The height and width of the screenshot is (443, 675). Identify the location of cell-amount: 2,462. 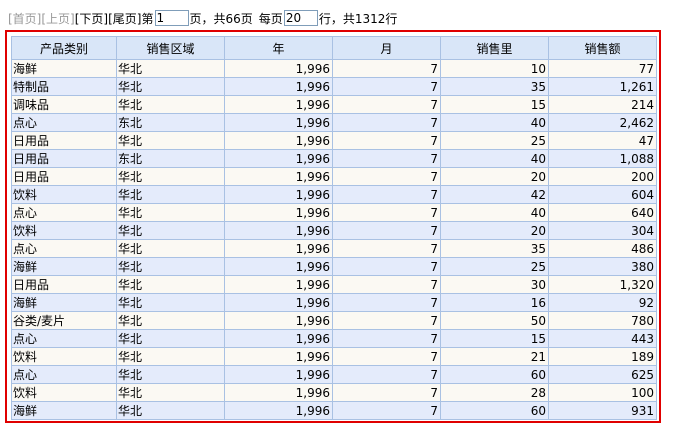
(602, 122).